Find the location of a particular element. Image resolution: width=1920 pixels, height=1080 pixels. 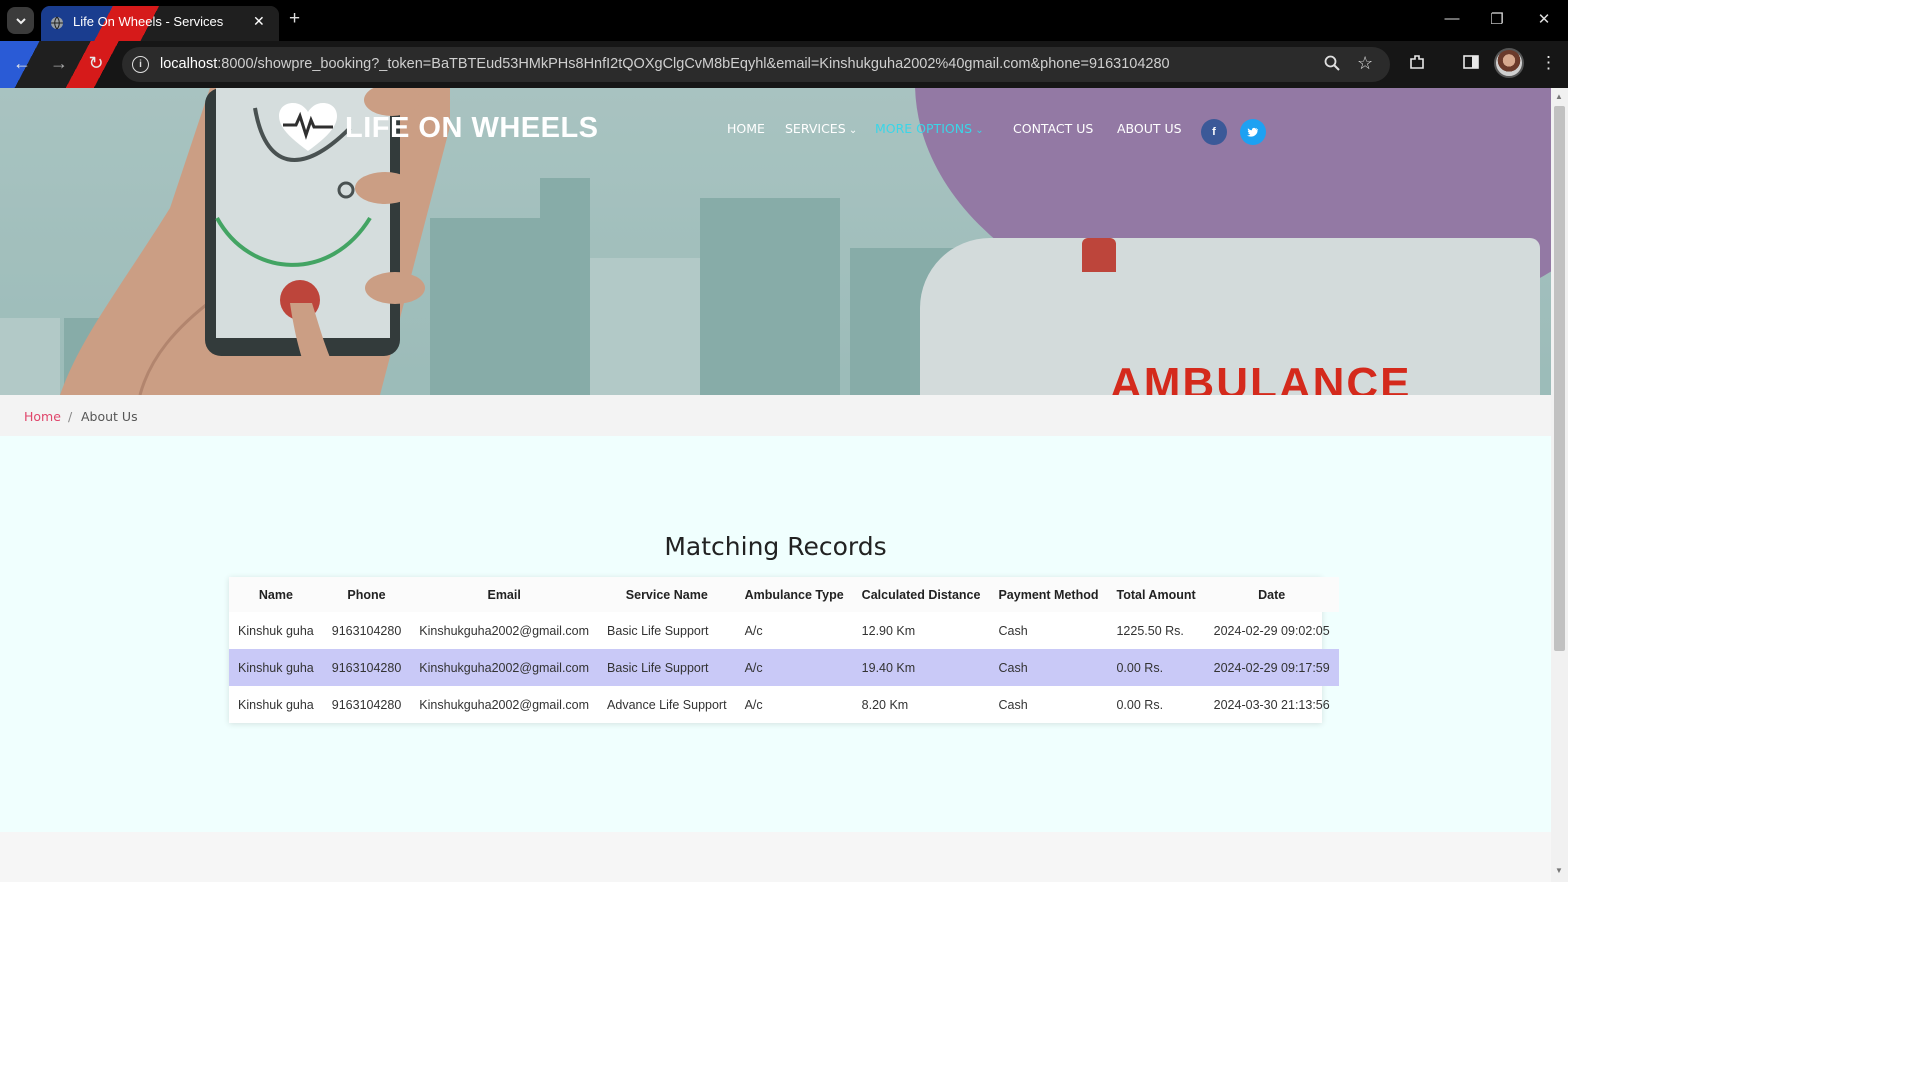

heart-pulse-icon is located at coordinates (308, 127).